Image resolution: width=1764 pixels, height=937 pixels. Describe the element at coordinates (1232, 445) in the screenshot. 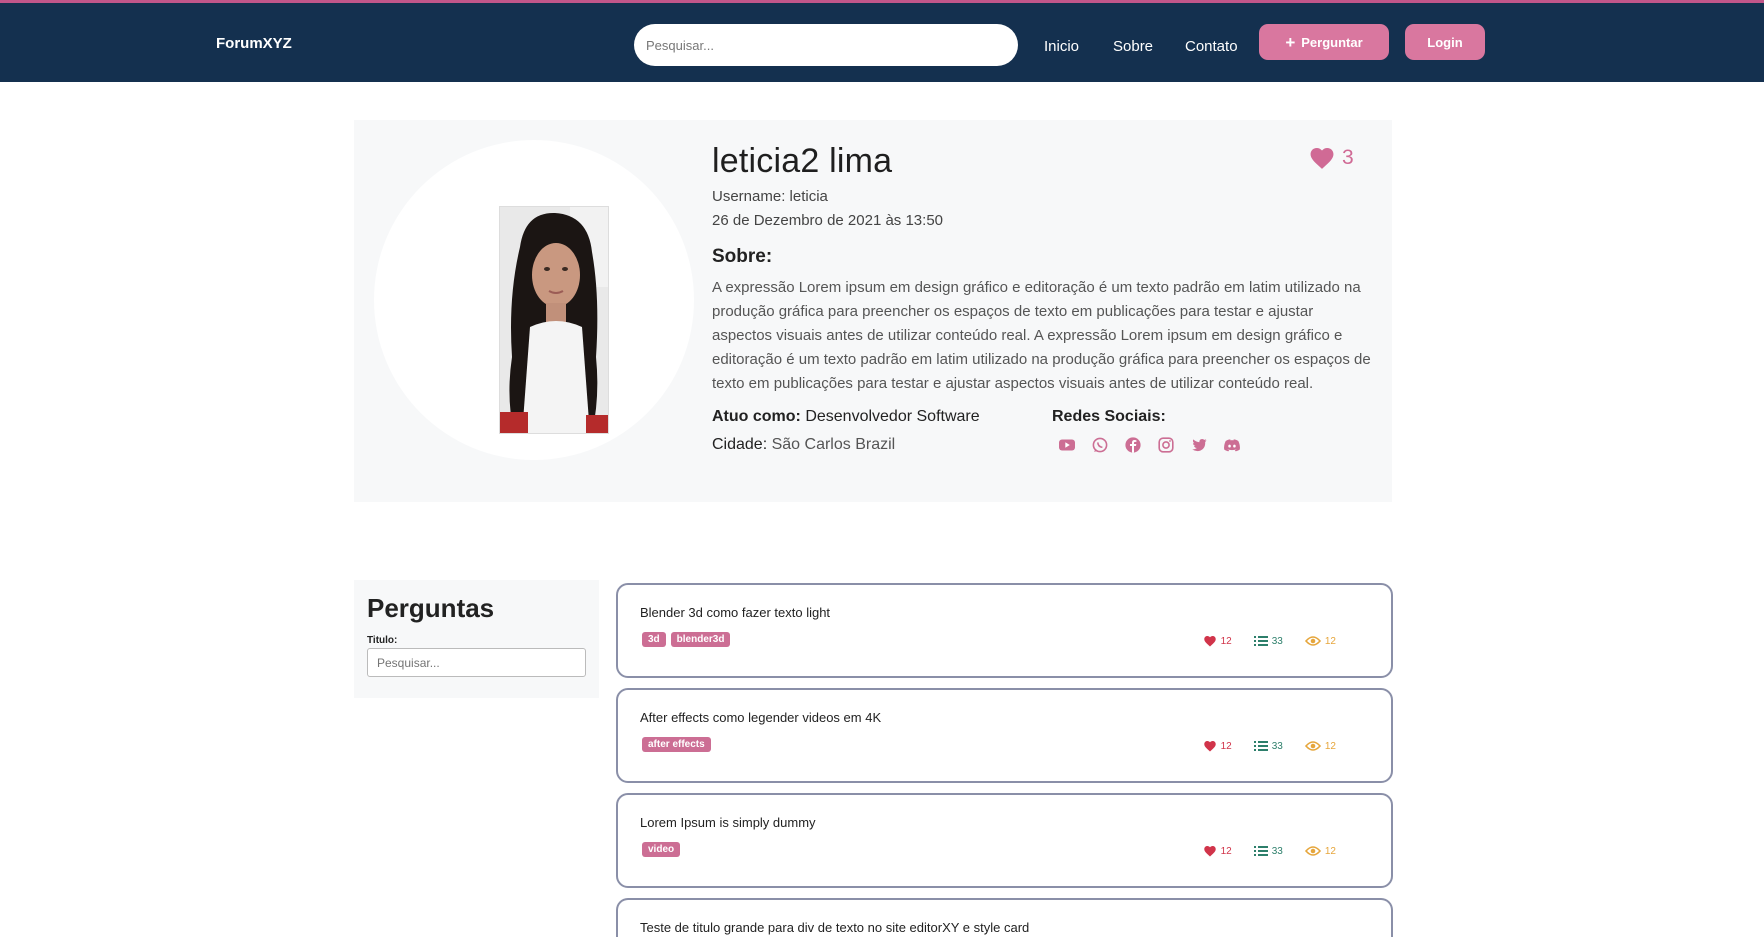

I see `discord-icon` at that location.